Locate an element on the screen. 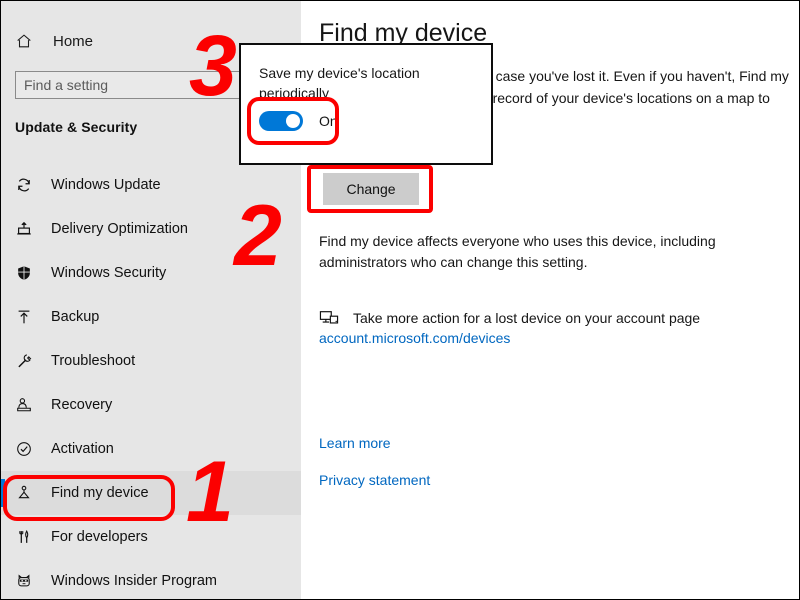 The width and height of the screenshot is (800, 600). sidebar-item-label: Windows Security is located at coordinates (109, 273).